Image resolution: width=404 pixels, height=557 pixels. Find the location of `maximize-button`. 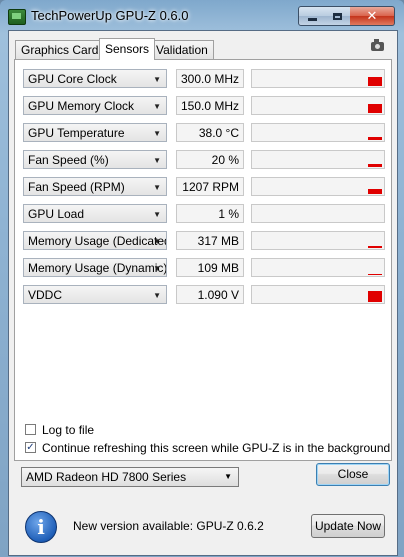

maximize-button is located at coordinates (337, 16).